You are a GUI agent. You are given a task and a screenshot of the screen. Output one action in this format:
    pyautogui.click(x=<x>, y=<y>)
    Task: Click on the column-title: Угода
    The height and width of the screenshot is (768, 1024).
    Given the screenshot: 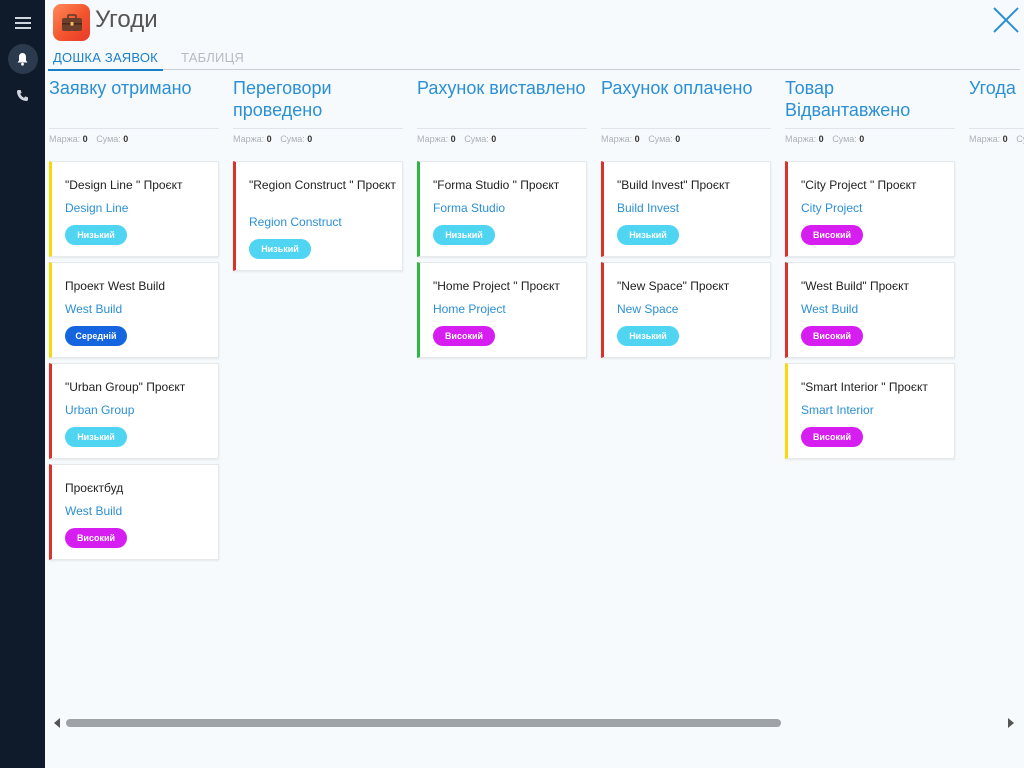 What is the action you would take?
    pyautogui.click(x=992, y=88)
    